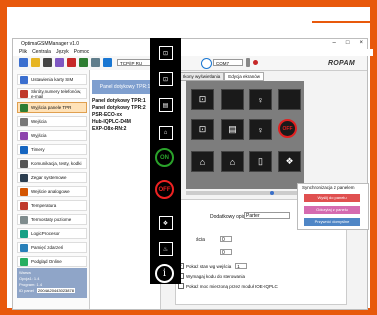  I want to click on checkbox-show-power: Pokaż moc mierzoną przez moduł IOE-IQPLC, so click(228, 286).